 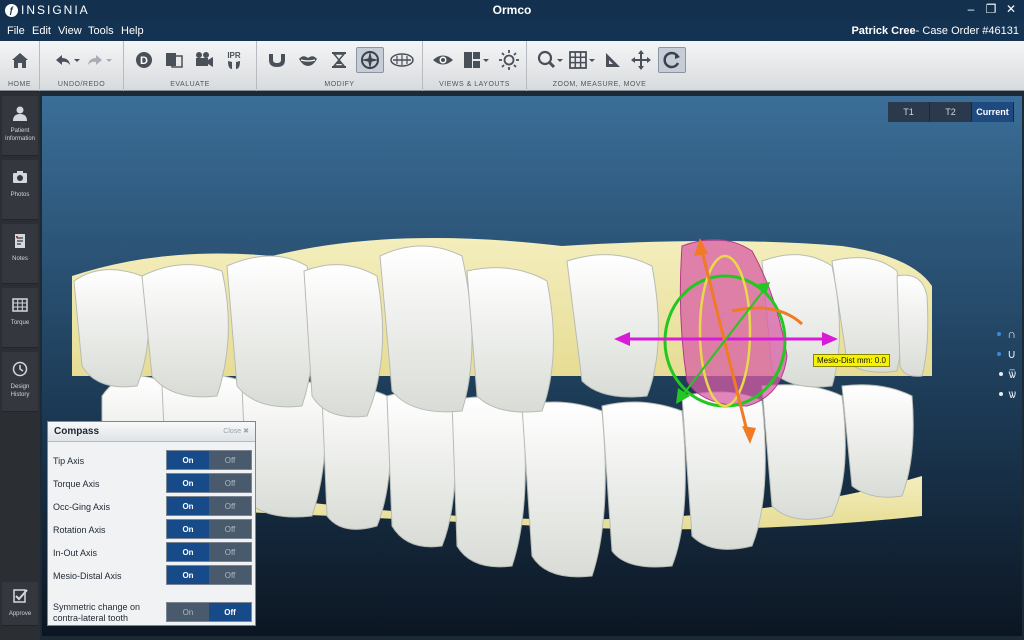 I want to click on row-label: Occ-Ging Axis, so click(x=82, y=507).